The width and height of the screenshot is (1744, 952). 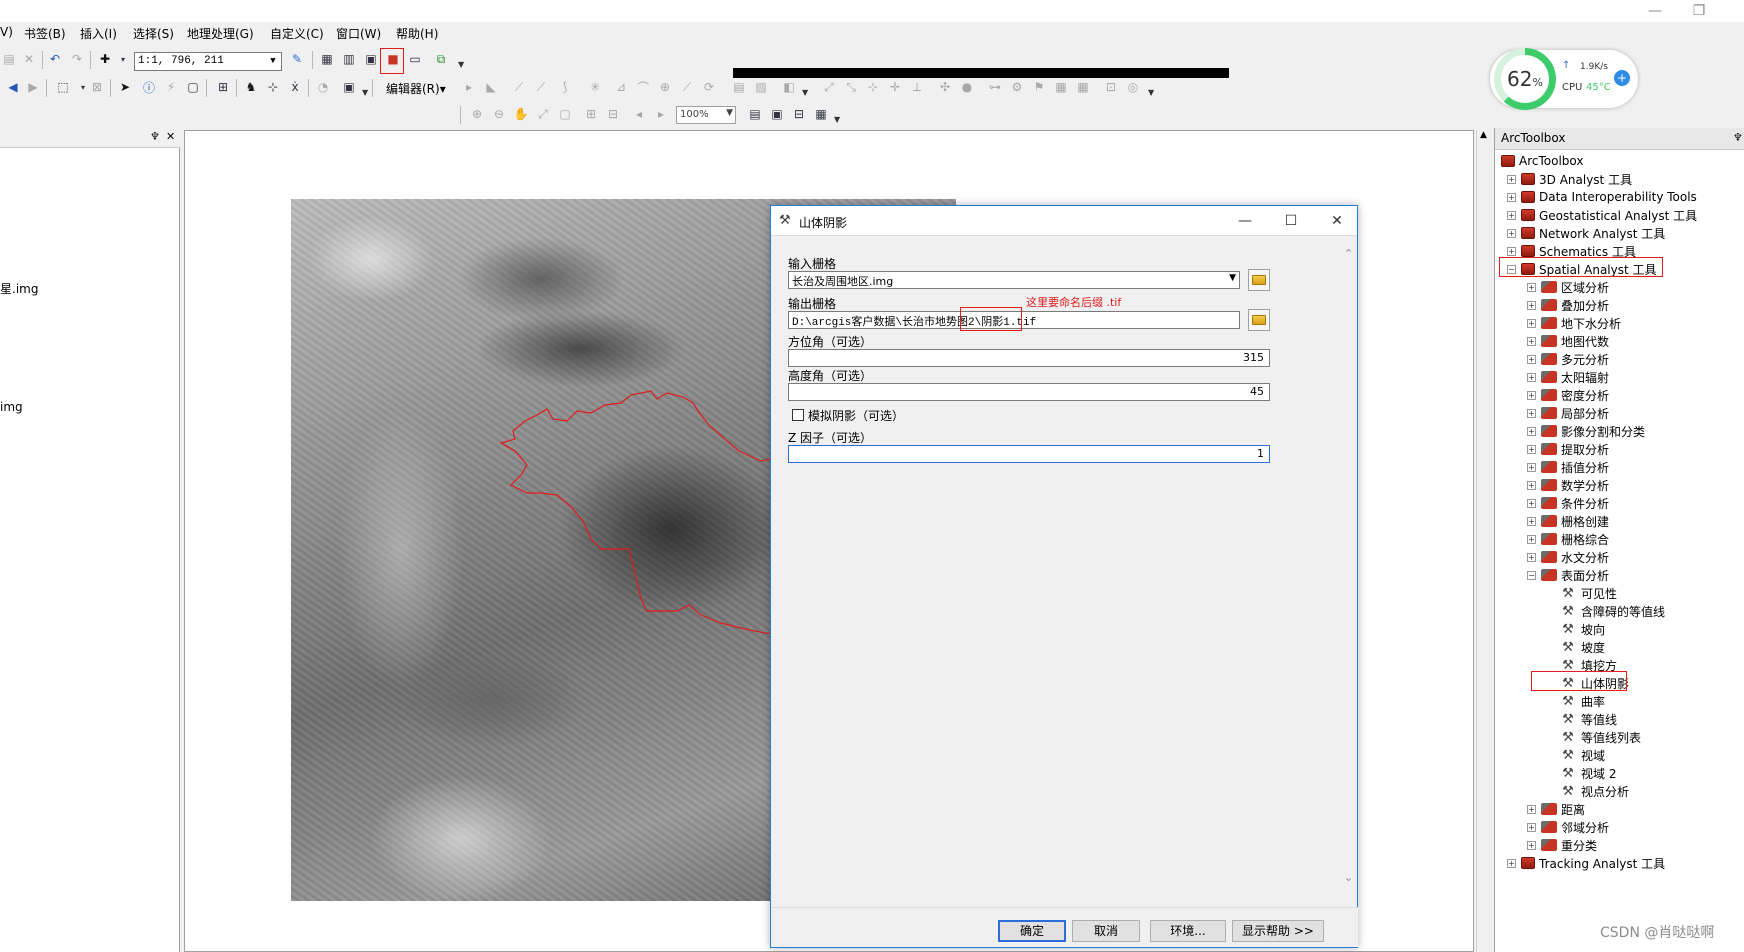 I want to click on trace-icon: ⟆, so click(x=565, y=87).